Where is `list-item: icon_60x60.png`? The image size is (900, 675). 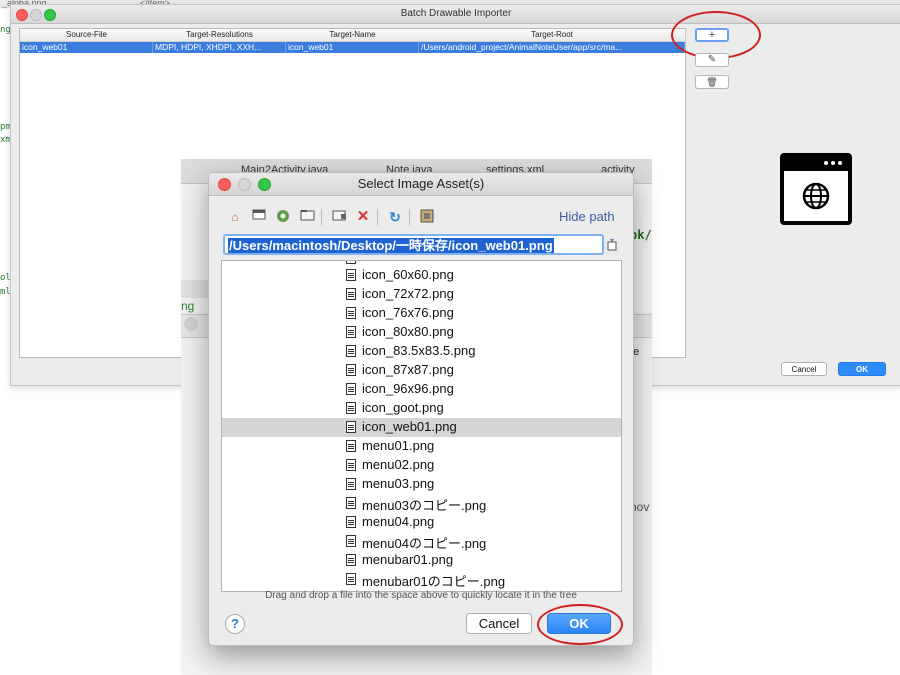
list-item: icon_60x60.png is located at coordinates (421, 275).